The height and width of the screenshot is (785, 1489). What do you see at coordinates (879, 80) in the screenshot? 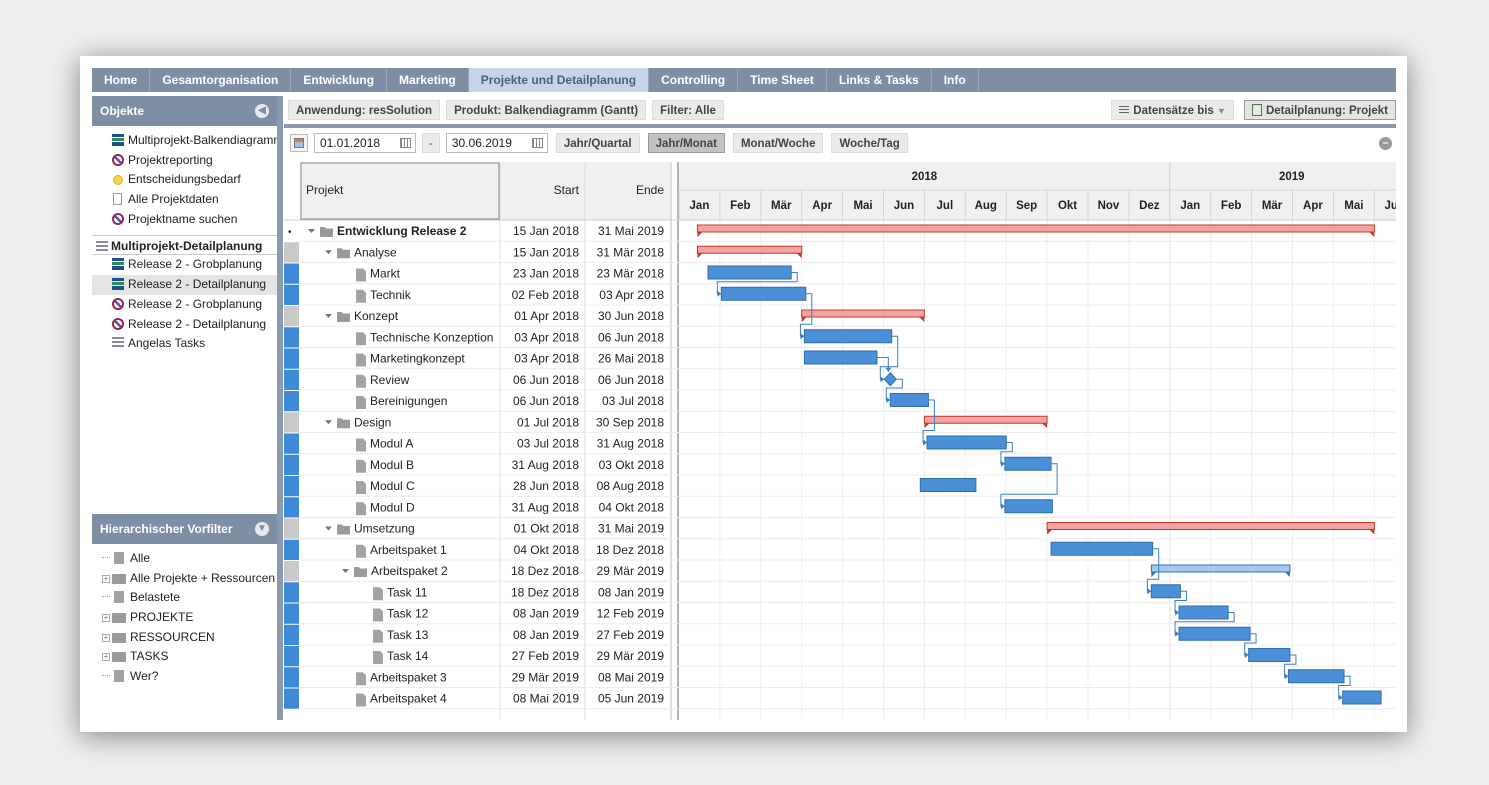
I see `tab-links-tasks: Links & Tasks` at bounding box center [879, 80].